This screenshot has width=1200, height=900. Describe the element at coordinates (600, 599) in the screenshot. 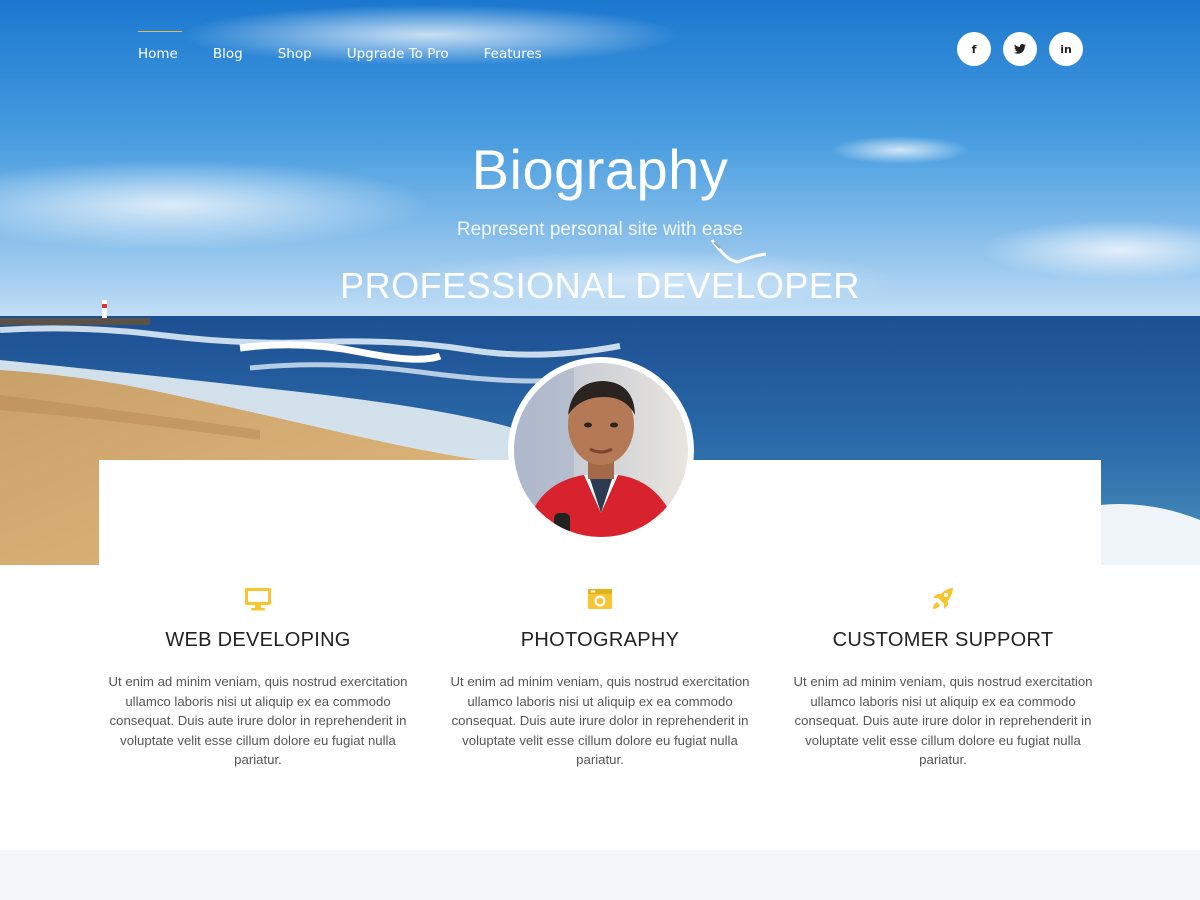

I see `camera-icon` at that location.